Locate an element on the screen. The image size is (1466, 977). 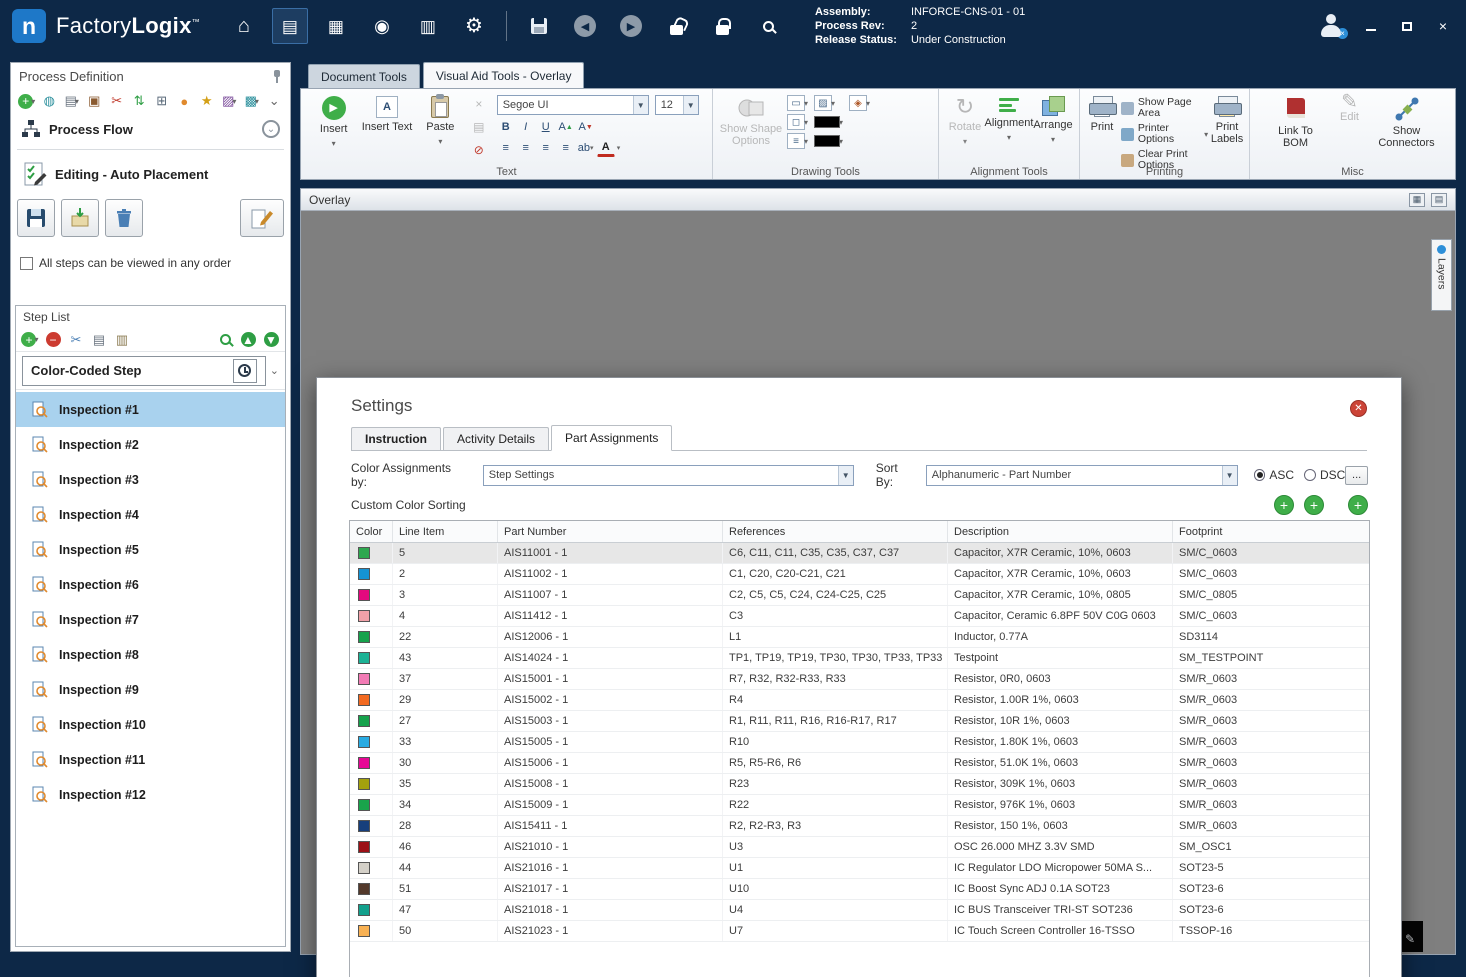
fill-color-button: ▾ is located at coordinates (828, 122).